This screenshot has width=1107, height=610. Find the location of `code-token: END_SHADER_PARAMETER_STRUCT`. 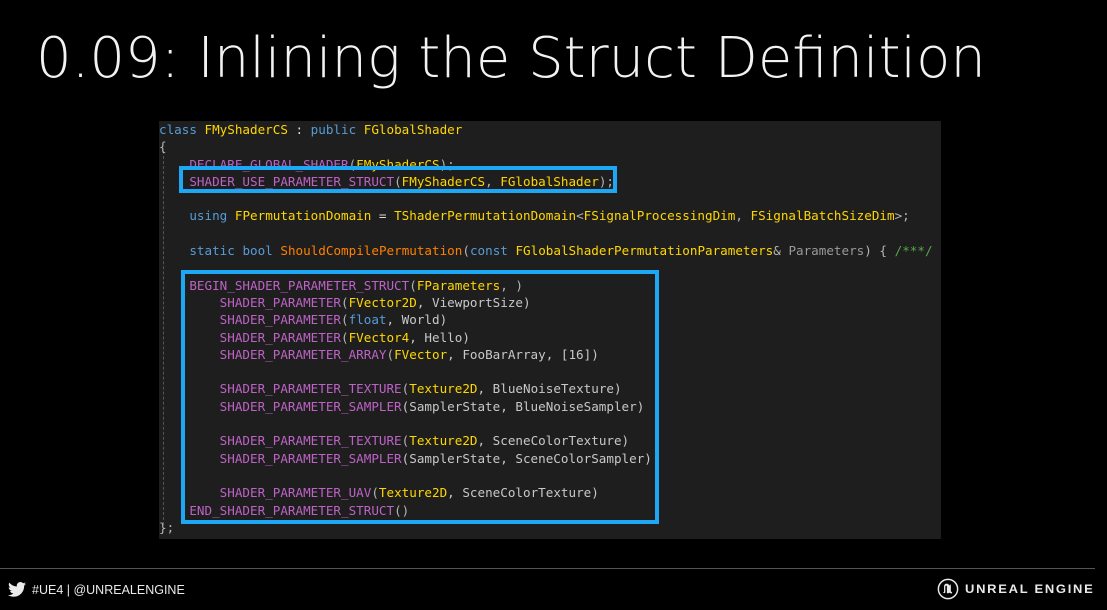

code-token: END_SHADER_PARAMETER_STRUCT is located at coordinates (292, 510).